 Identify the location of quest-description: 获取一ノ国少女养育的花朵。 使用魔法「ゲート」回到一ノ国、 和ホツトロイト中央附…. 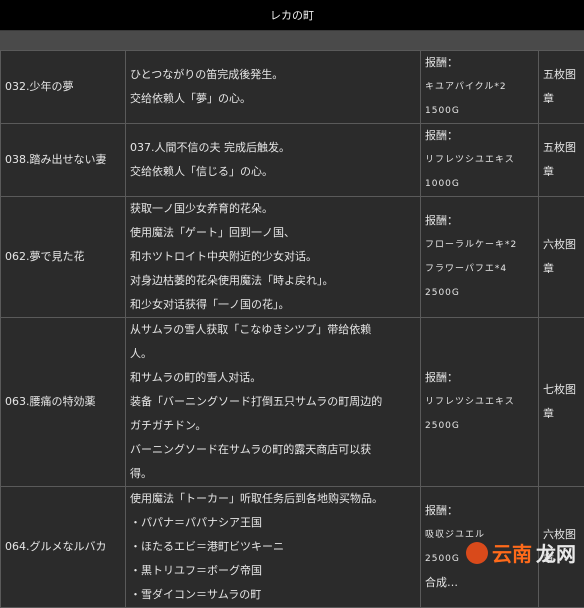
(273, 257).